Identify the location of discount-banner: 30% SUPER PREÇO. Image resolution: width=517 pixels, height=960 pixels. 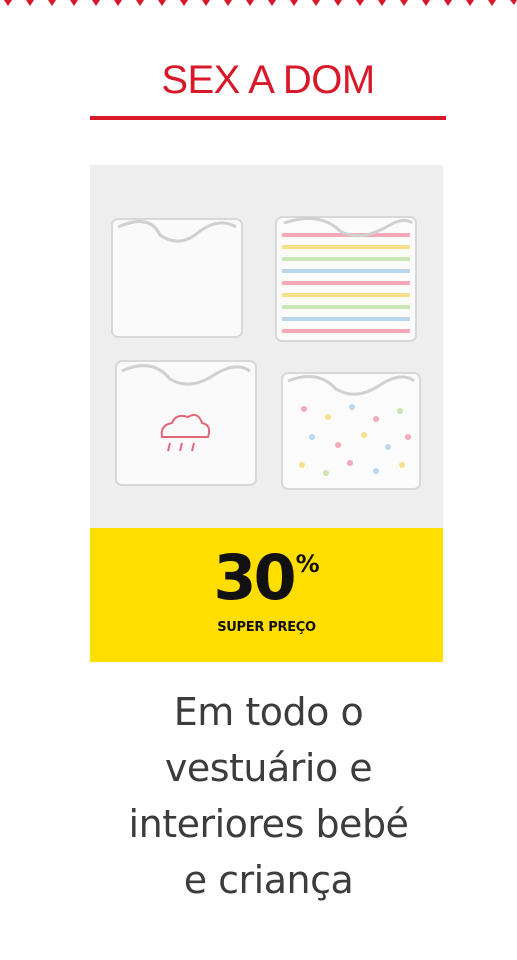
(266, 595).